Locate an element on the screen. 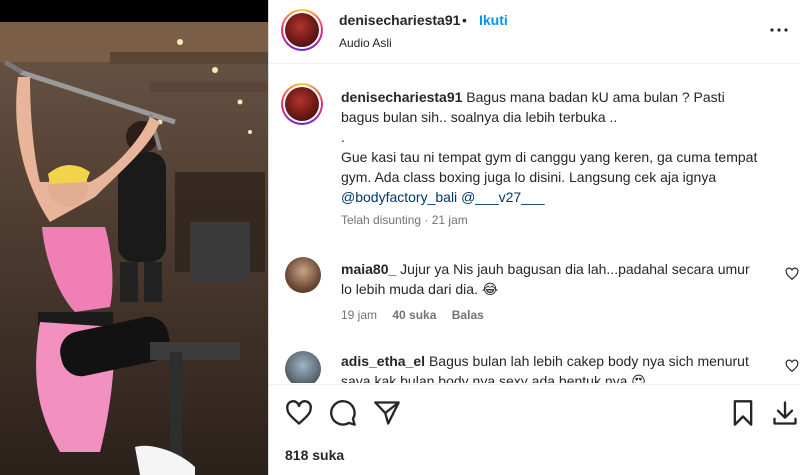  edited-label: Telah disunting is located at coordinates (381, 220).